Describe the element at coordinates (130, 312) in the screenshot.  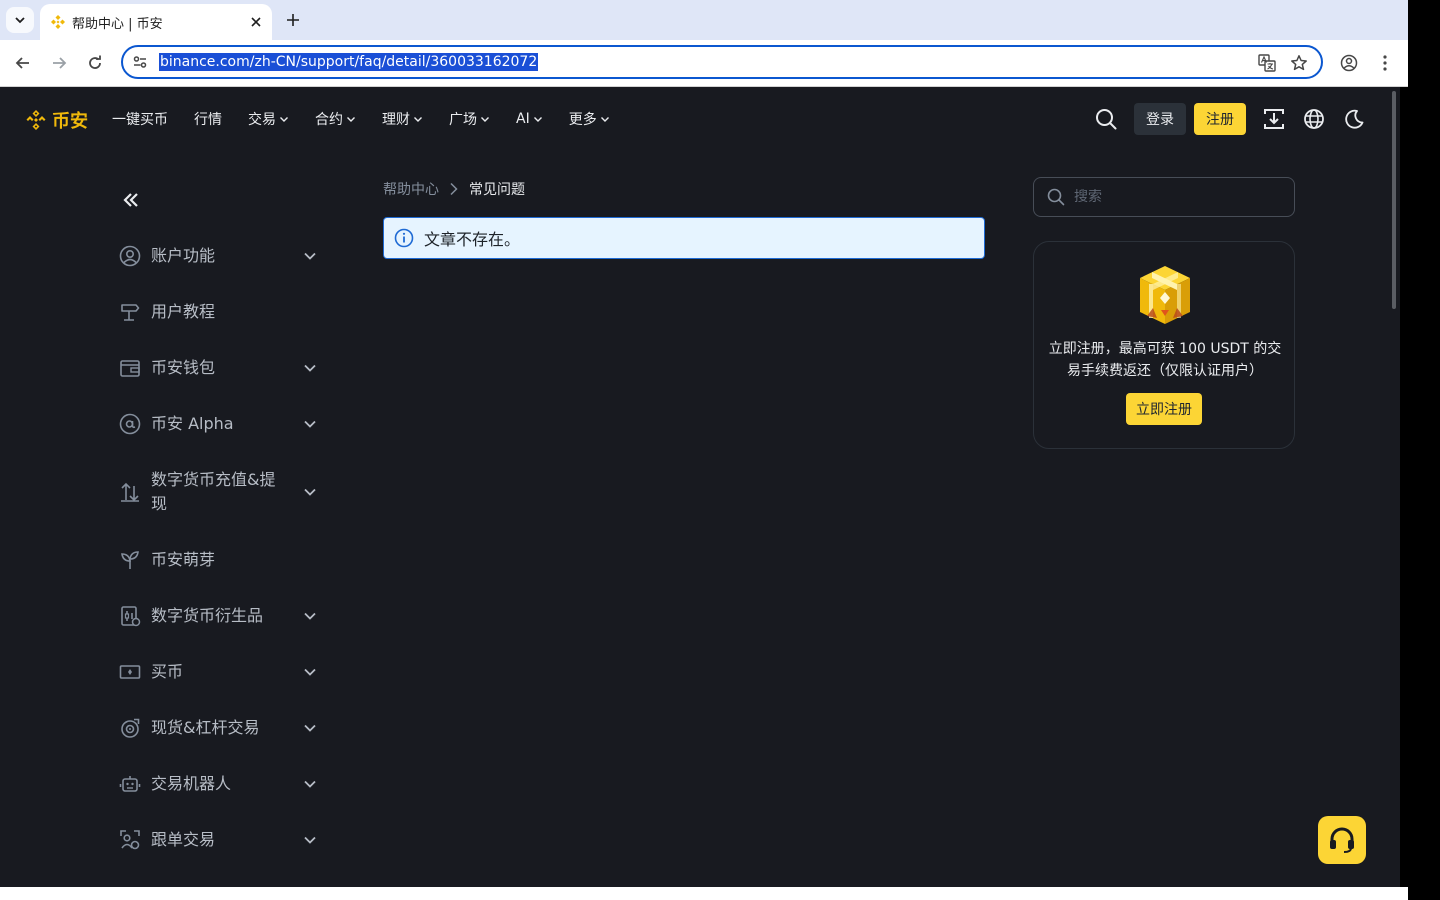
I see `signpost-icon` at that location.